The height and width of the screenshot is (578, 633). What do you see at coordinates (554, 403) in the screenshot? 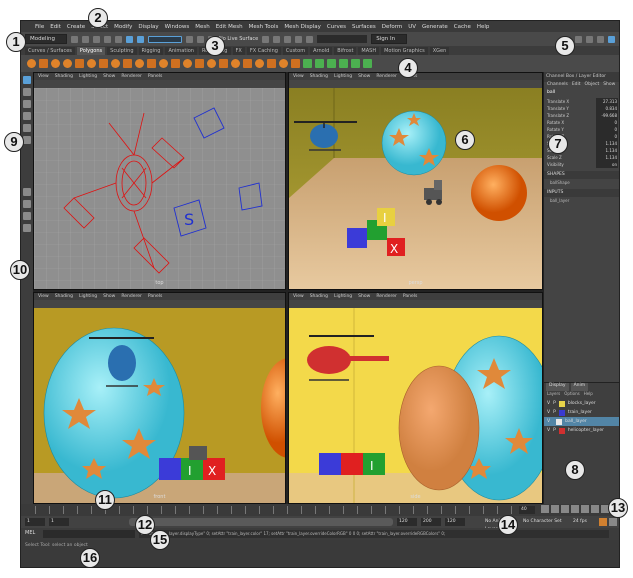
I see `layer-playback: P` at bounding box center [554, 403].